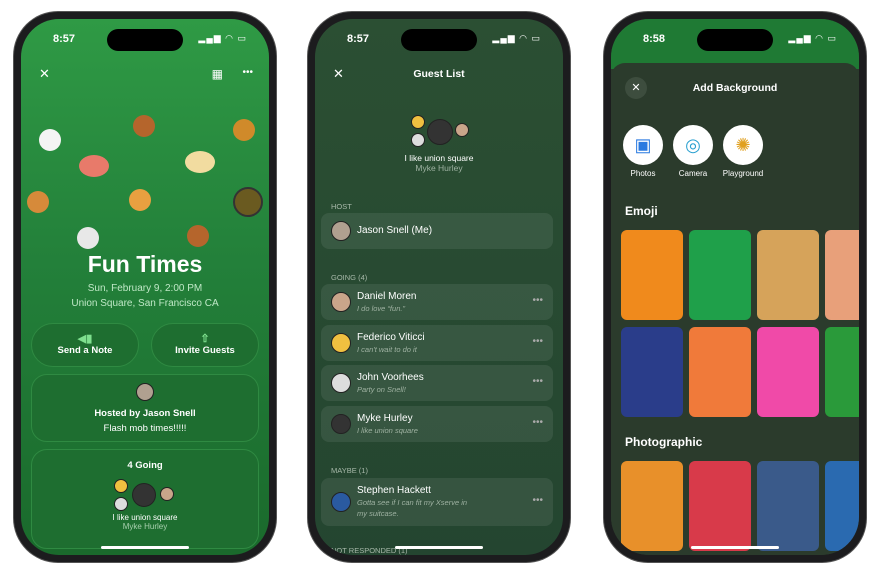  I want to click on playground-label: Playground, so click(743, 173).